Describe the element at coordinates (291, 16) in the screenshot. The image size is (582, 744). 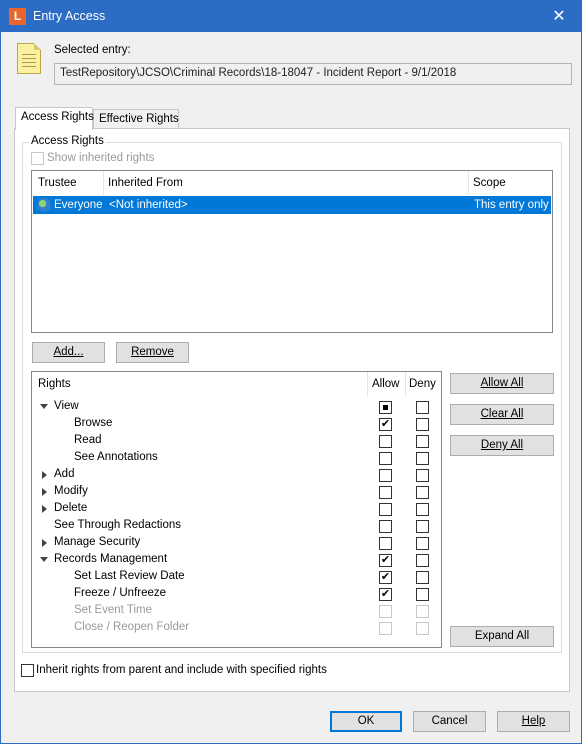
I see `title-bar: L Entry Access ✕` at that location.